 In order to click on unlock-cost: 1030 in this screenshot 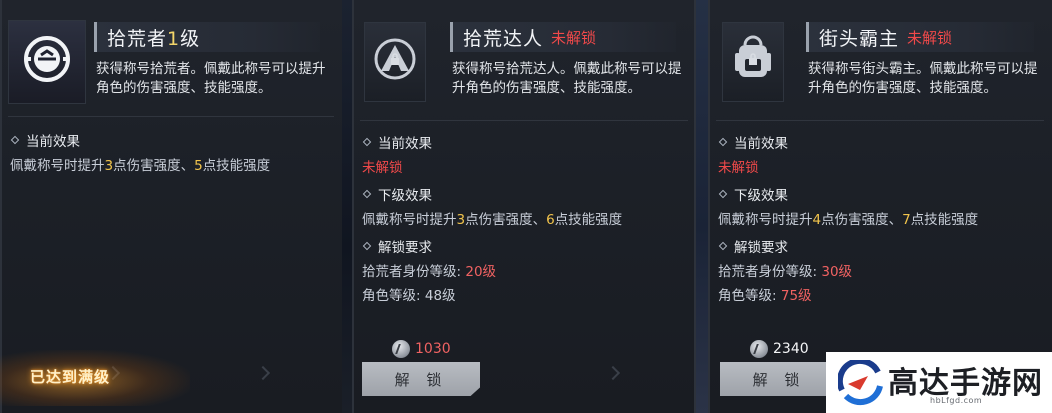, I will do `click(421, 349)`.